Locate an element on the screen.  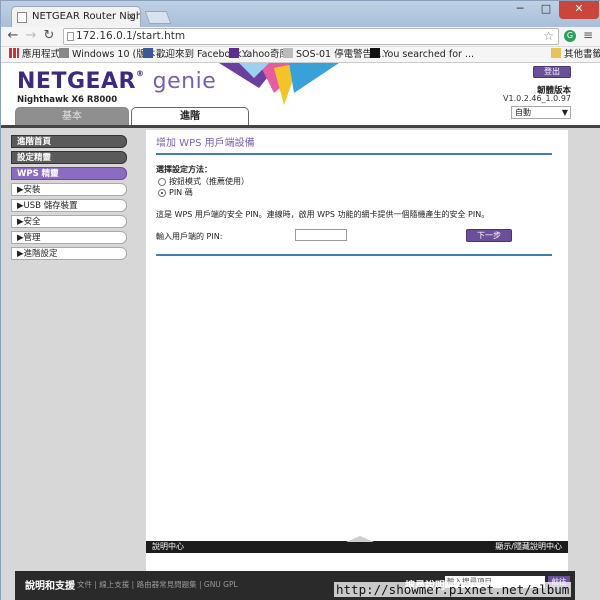
option-pin: PIN 碼 is located at coordinates (175, 192).